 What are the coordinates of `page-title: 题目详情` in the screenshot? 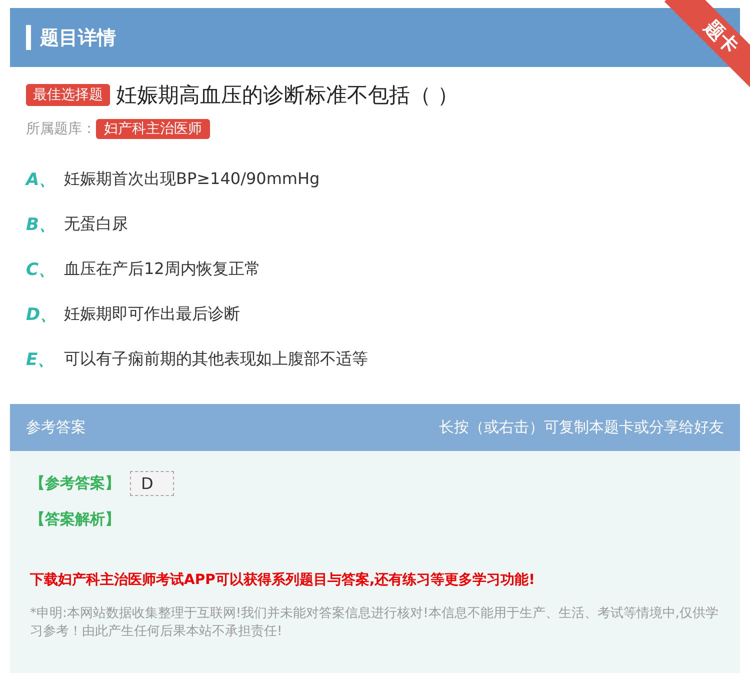 It's located at (78, 38).